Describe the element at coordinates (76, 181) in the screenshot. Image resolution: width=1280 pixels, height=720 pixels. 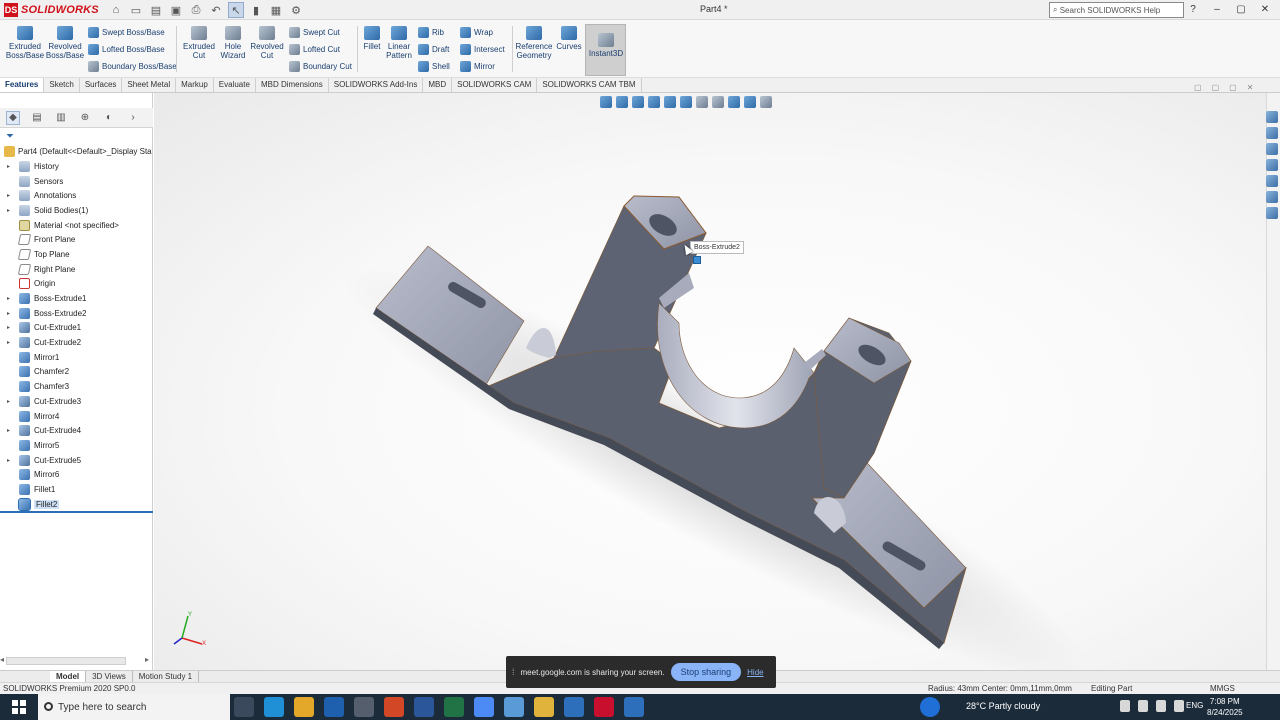
I see `tree-item: Sensors` at that location.